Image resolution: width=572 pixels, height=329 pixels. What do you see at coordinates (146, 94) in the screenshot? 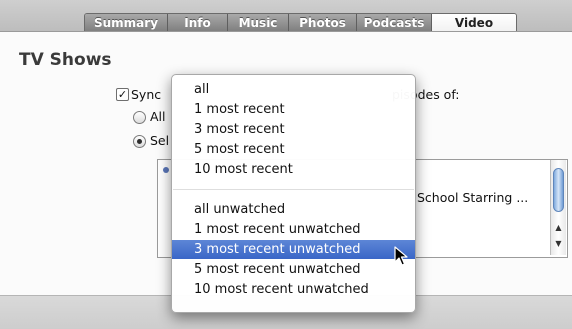
I see `sync-label: Sync` at bounding box center [146, 94].